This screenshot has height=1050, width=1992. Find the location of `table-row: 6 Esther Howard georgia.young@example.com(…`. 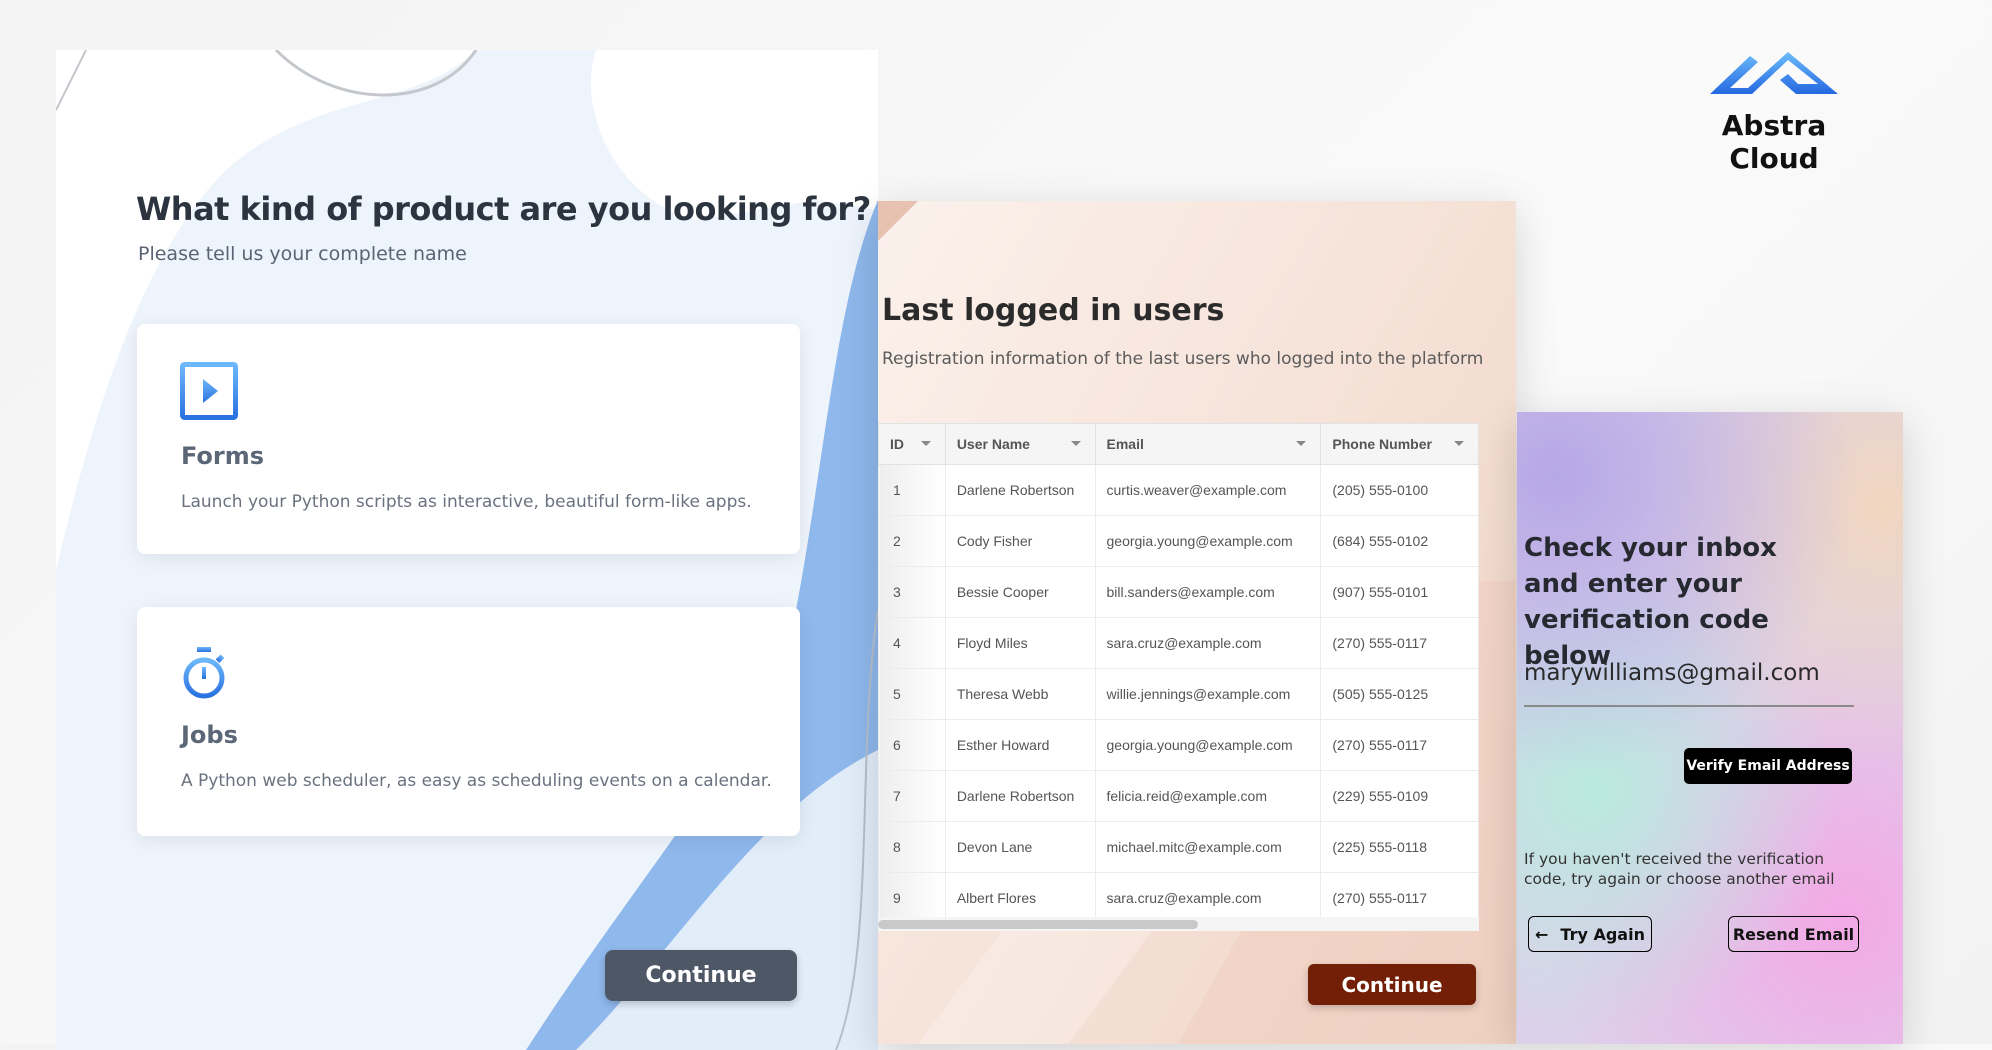

table-row: 6 Esther Howard georgia.young@example.com(… is located at coordinates (1178, 745).